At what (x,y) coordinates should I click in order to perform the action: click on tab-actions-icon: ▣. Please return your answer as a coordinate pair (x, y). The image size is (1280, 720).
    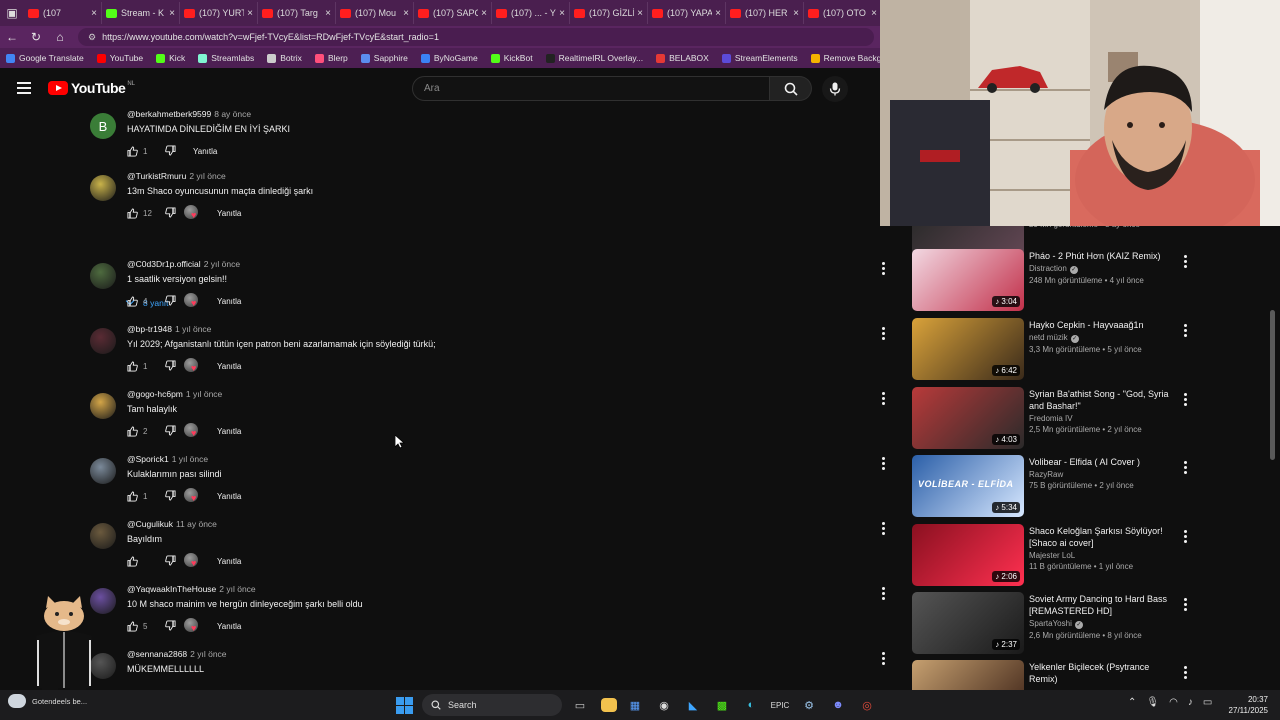
    Looking at the image, I should click on (12, 13).